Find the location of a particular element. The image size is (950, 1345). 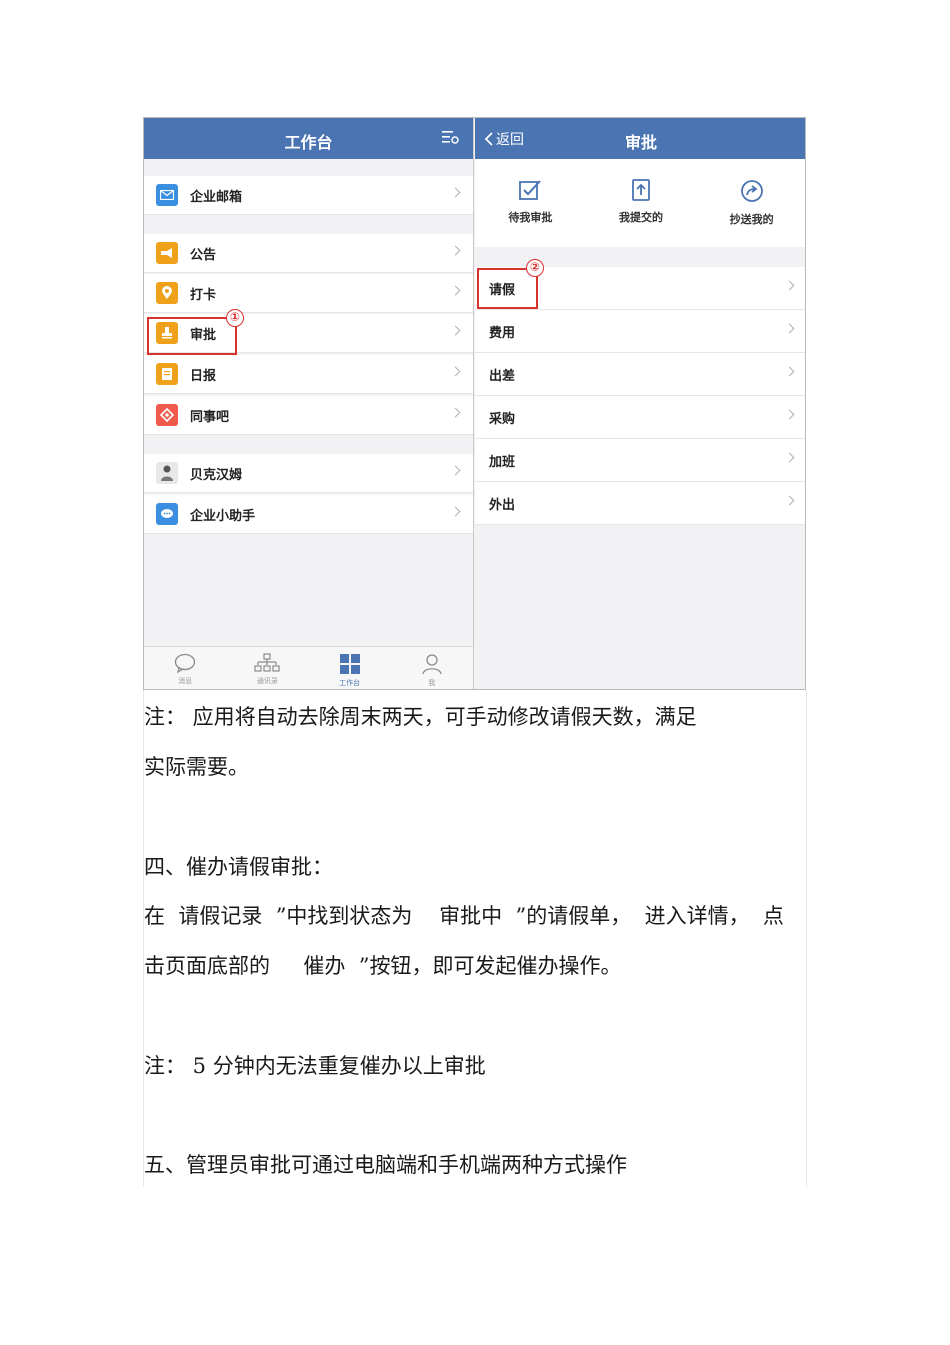

report-icon is located at coordinates (167, 374).